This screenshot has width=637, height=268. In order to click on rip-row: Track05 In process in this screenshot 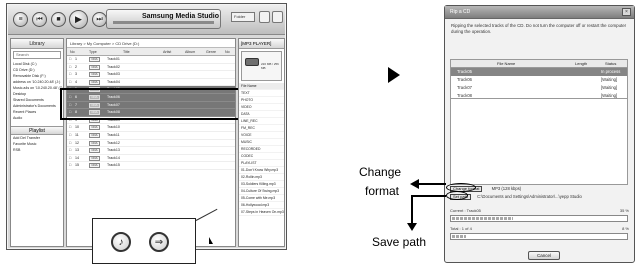, I will do `click(539, 72)`.